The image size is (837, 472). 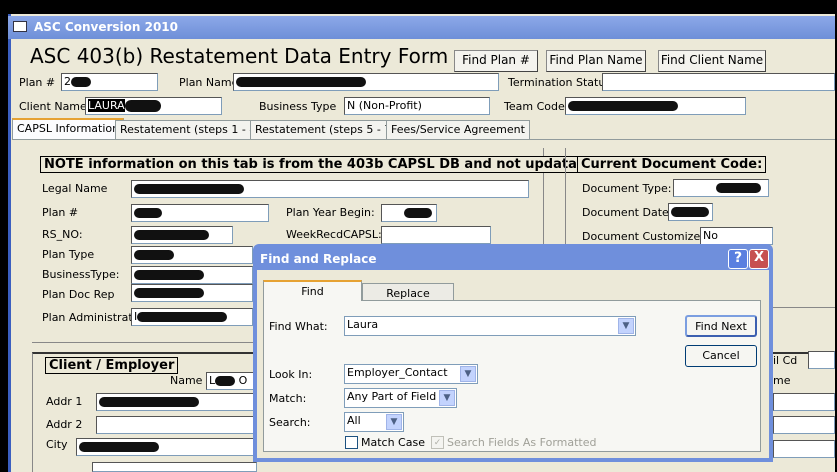 What do you see at coordinates (736, 236) in the screenshot?
I see `doc-customized-field: No` at bounding box center [736, 236].